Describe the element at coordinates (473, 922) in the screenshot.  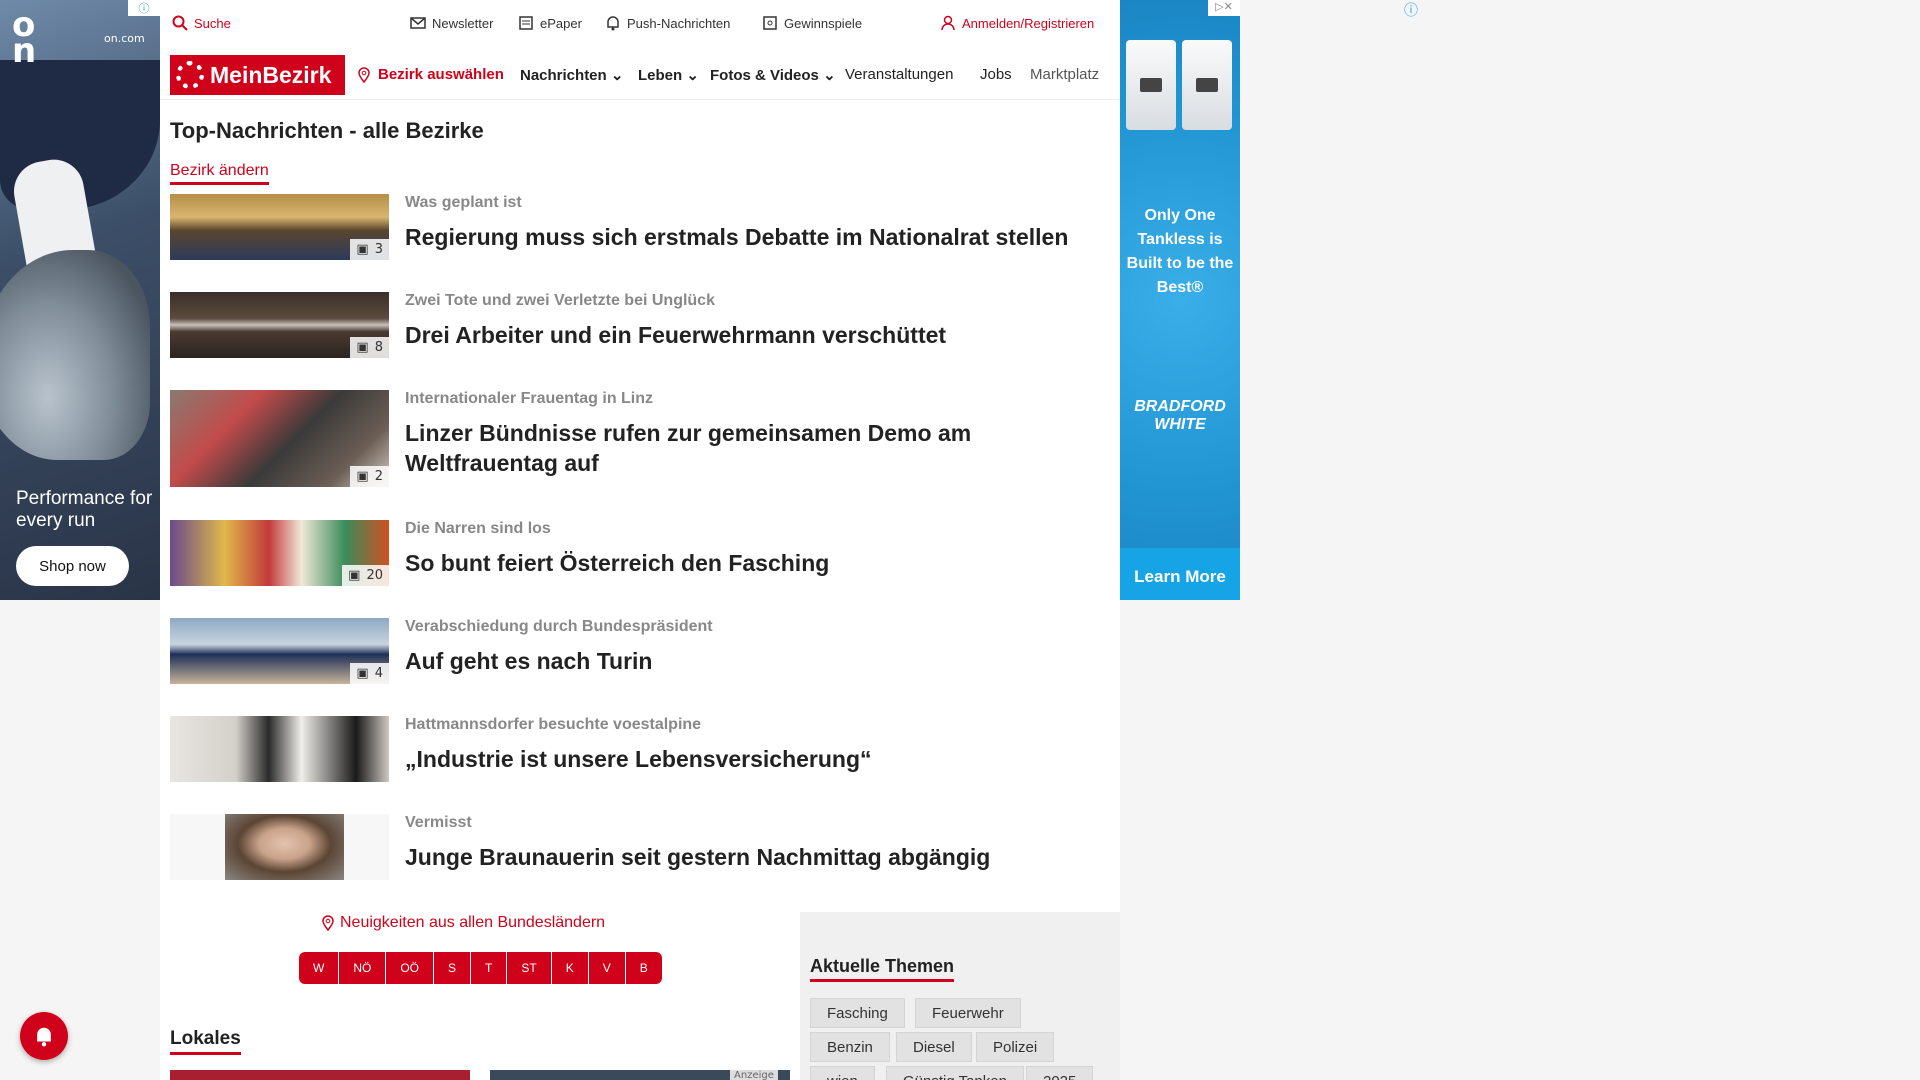
I see `bundeslaender-label: Neuigkeiten aus allen Bundesländern` at that location.